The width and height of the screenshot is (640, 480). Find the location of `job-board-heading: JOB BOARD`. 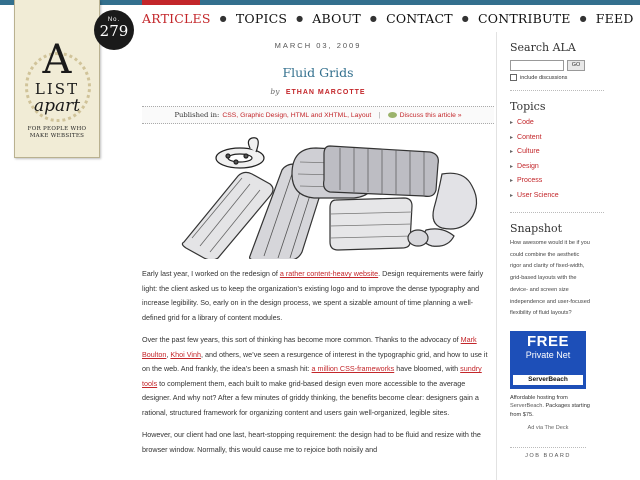

job-board-heading: JOB BOARD is located at coordinates (548, 453).